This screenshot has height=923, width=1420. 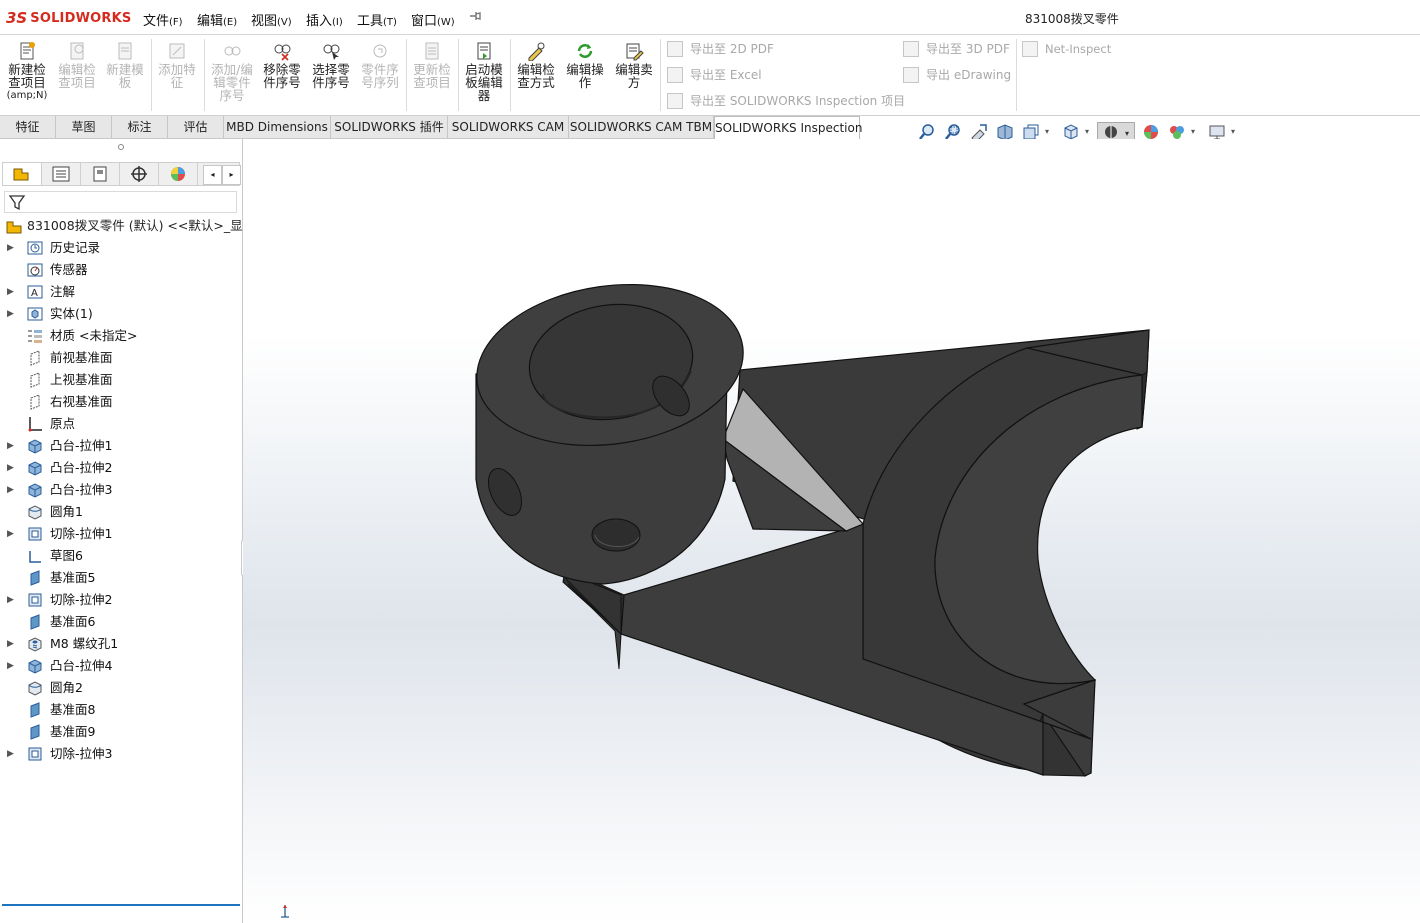 What do you see at coordinates (28, 127) in the screenshot?
I see `tab-features: 特征` at bounding box center [28, 127].